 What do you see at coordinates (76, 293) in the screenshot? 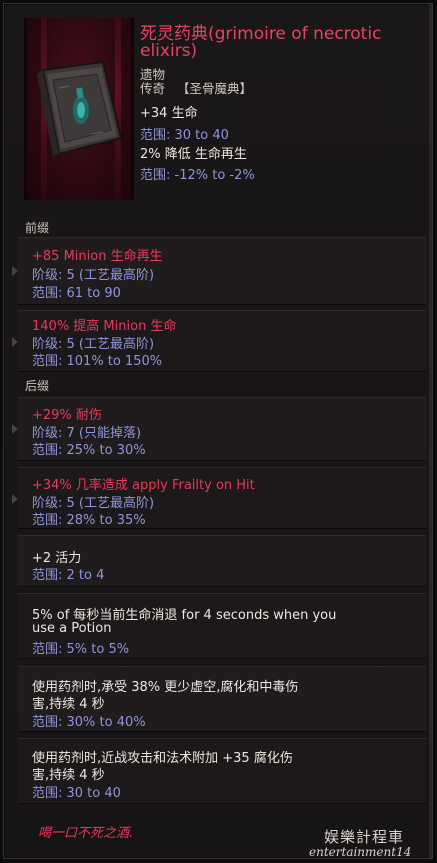
I see `affix-range: 范围: 61 to 90` at bounding box center [76, 293].